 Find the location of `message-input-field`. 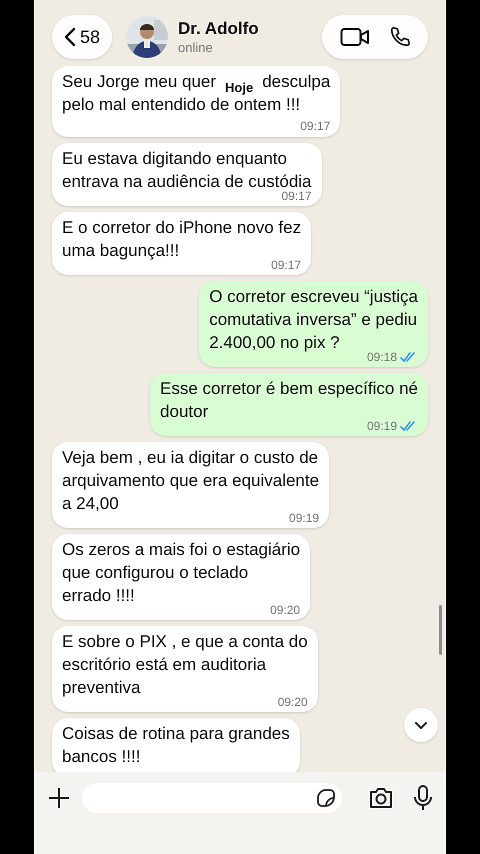

message-input-field is located at coordinates (212, 798).